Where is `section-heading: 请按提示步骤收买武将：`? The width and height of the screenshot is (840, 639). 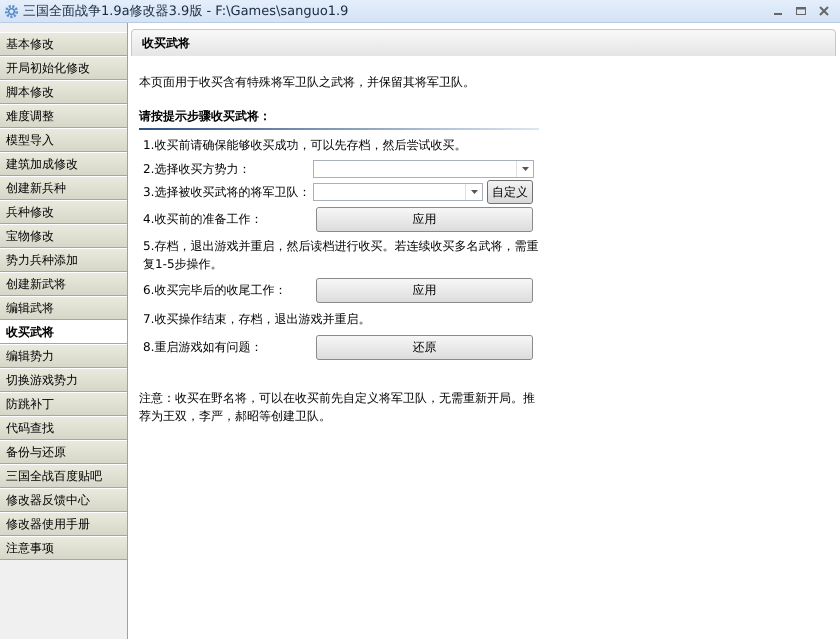
section-heading: 请按提示步骤收买武将： is located at coordinates (339, 119).